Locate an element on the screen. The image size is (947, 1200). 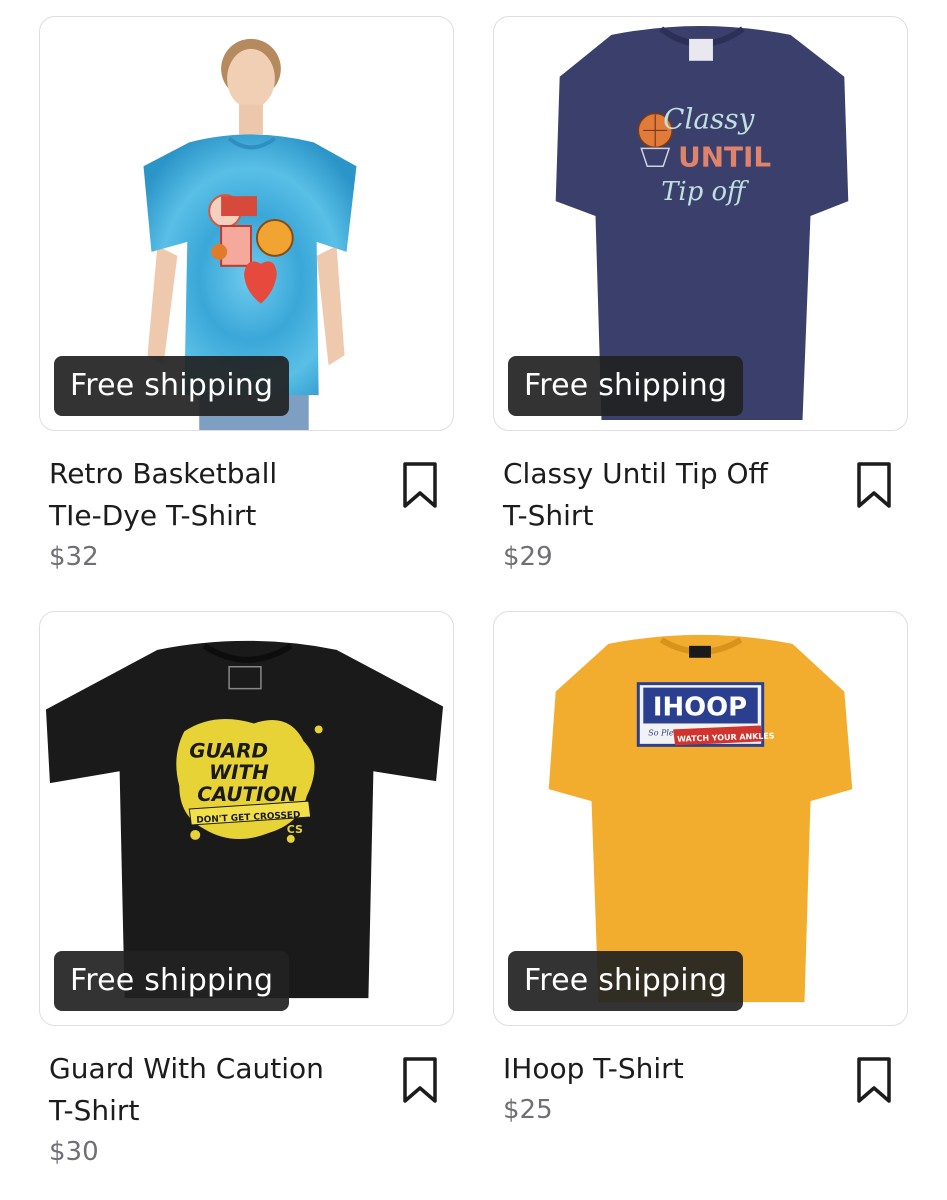
product-info: IHoop T-Shirt $25 is located at coordinates (700, 1077).